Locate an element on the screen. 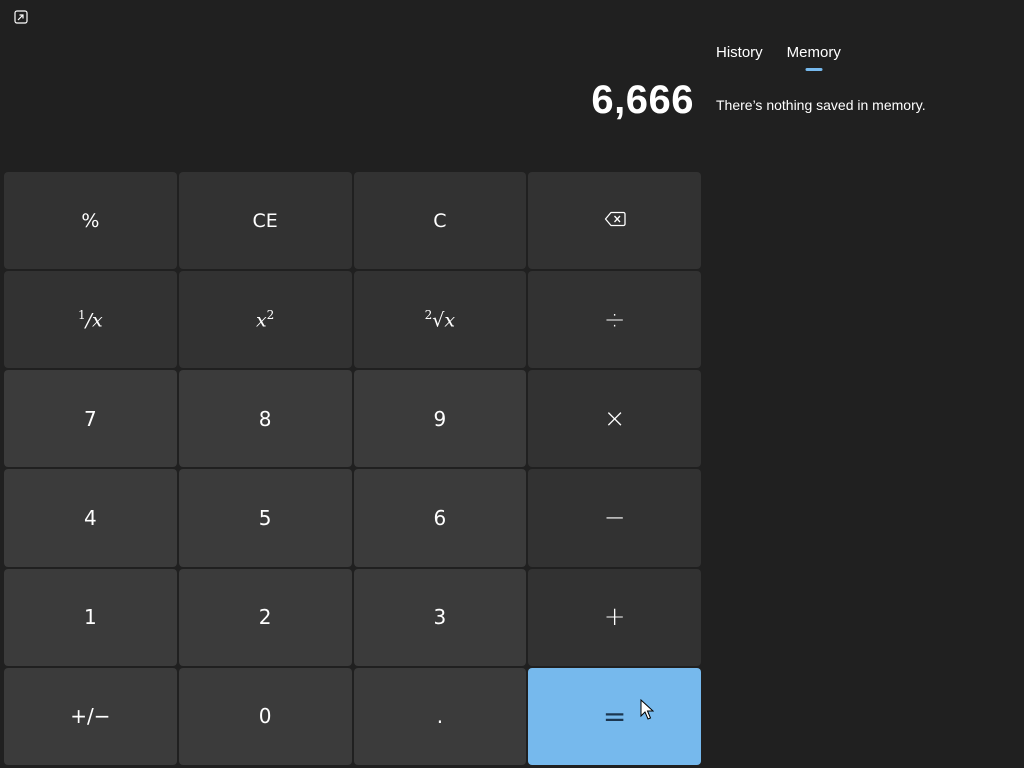  reciprocal-icon: 1/x is located at coordinates (90, 320).